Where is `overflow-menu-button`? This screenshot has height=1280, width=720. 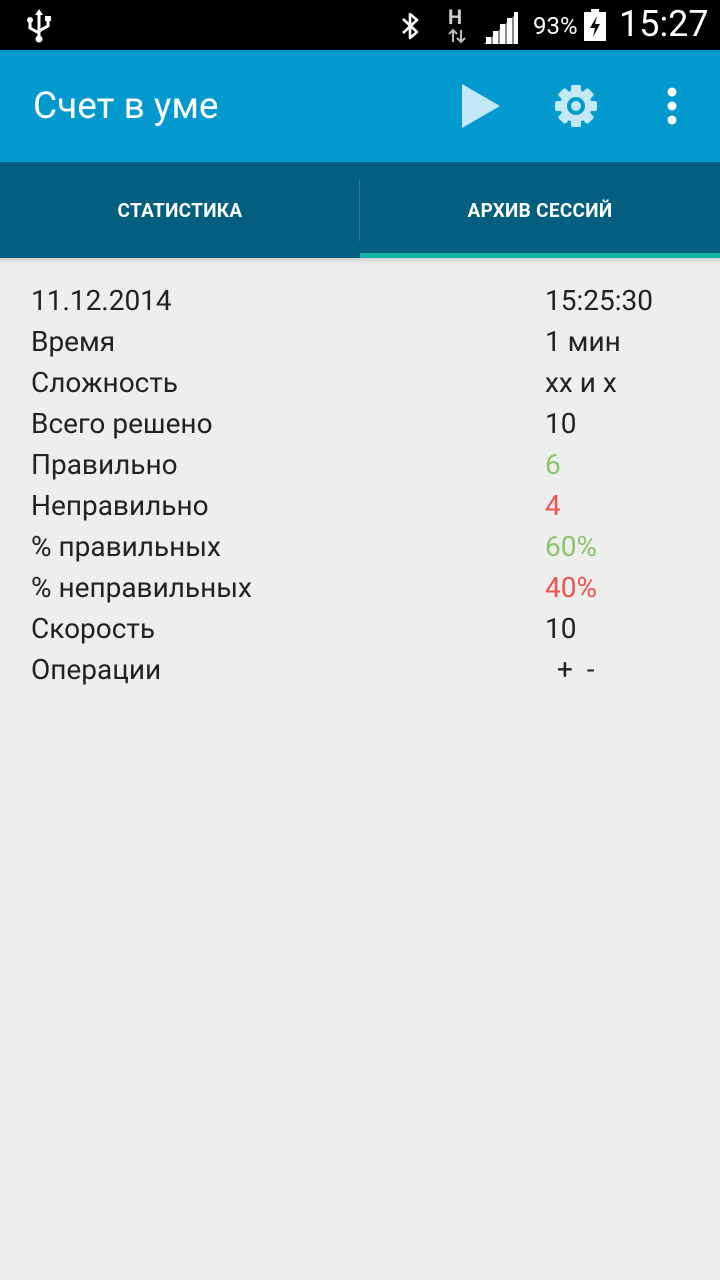
overflow-menu-button is located at coordinates (672, 106).